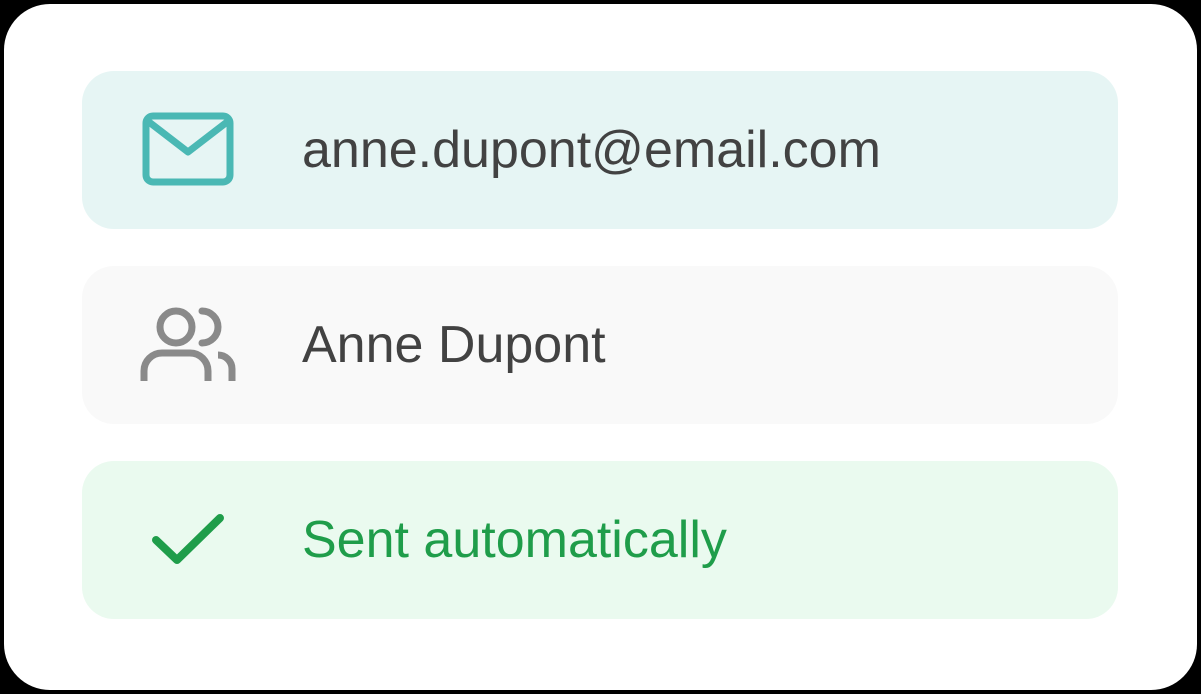  I want to click on checkmark-icon, so click(188, 540).